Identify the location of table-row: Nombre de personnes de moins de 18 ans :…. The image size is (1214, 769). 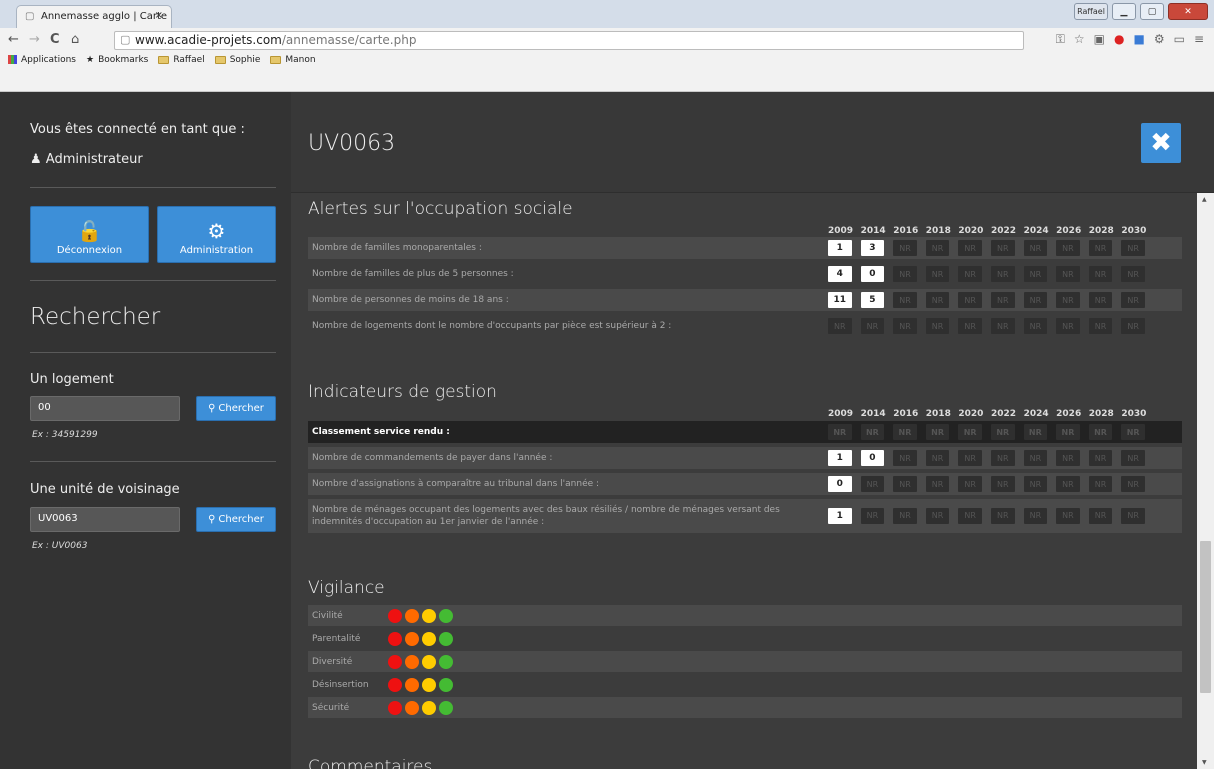
(745, 300).